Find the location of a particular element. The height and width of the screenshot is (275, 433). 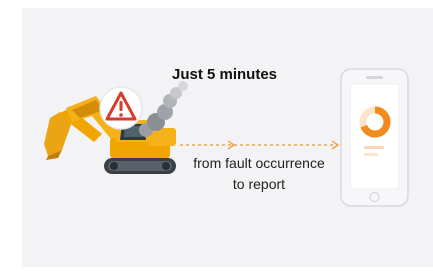

warning-triangle-icon is located at coordinates (121, 108).